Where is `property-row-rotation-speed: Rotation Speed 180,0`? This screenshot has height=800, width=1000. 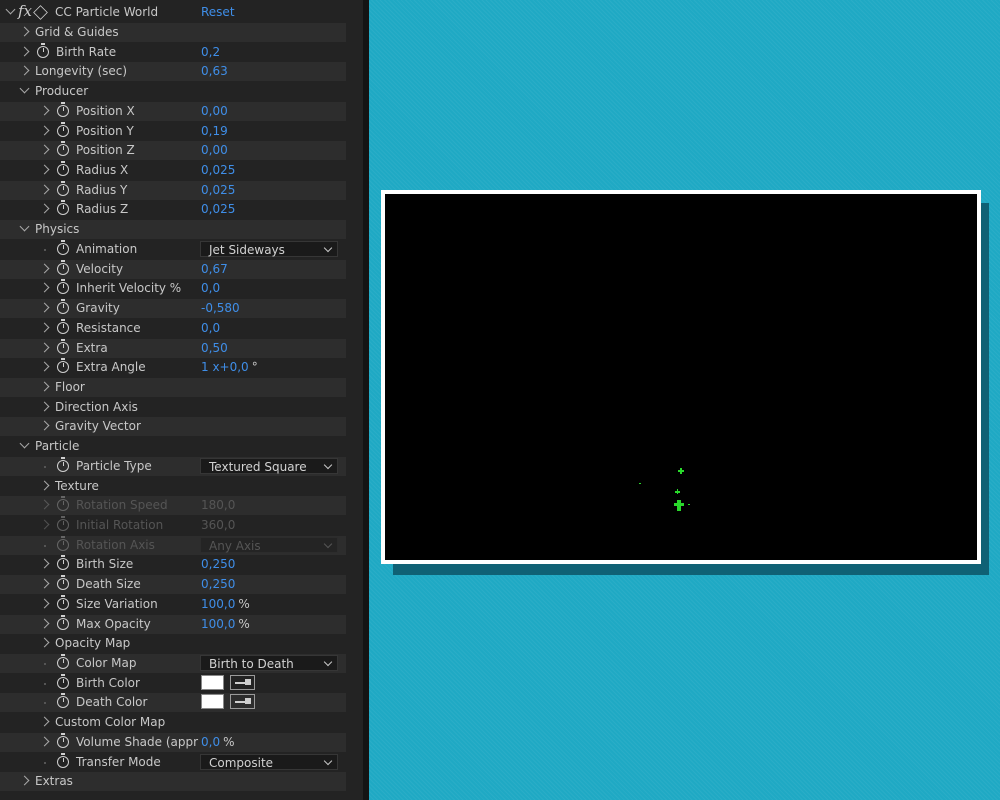 property-row-rotation-speed: Rotation Speed 180,0 is located at coordinates (181, 506).